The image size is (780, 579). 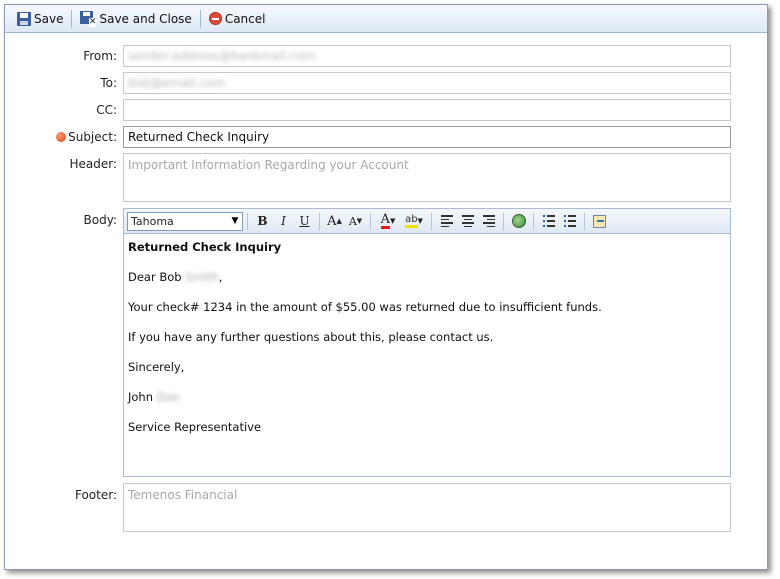 I want to click on body-signature-line: John Doe, so click(x=427, y=397).